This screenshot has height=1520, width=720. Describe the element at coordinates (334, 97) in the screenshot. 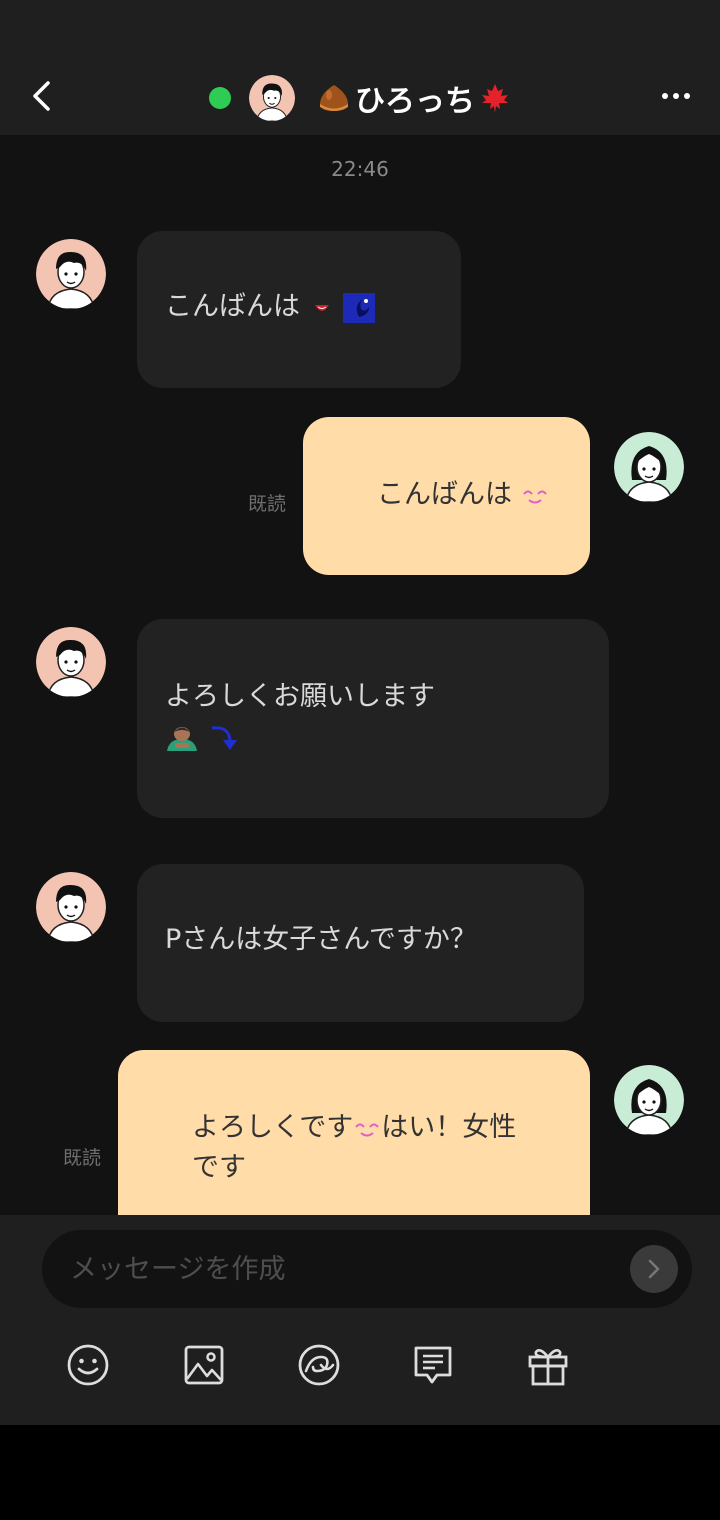

I see `chestnut-icon` at that location.